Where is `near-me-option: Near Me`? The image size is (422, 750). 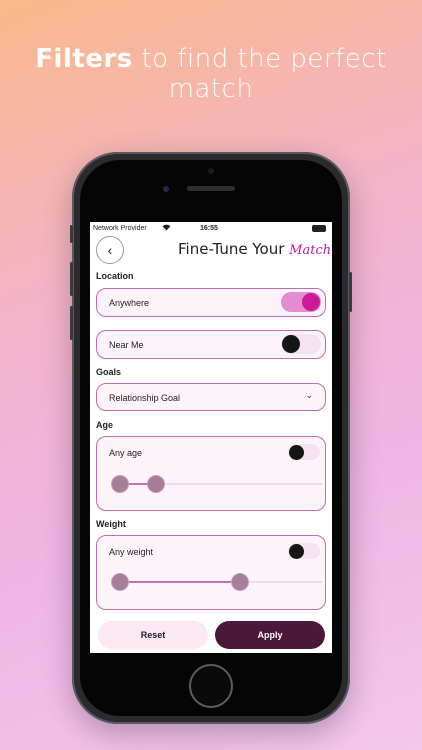 near-me-option: Near Me is located at coordinates (211, 344).